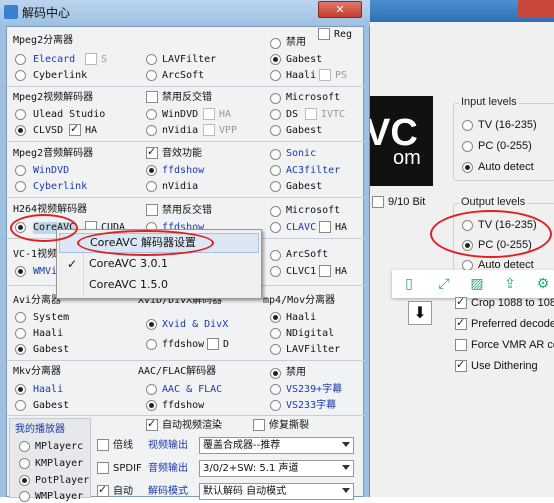  Describe the element at coordinates (275, 186) in the screenshot. I see `radio-gabest-a` at that location.